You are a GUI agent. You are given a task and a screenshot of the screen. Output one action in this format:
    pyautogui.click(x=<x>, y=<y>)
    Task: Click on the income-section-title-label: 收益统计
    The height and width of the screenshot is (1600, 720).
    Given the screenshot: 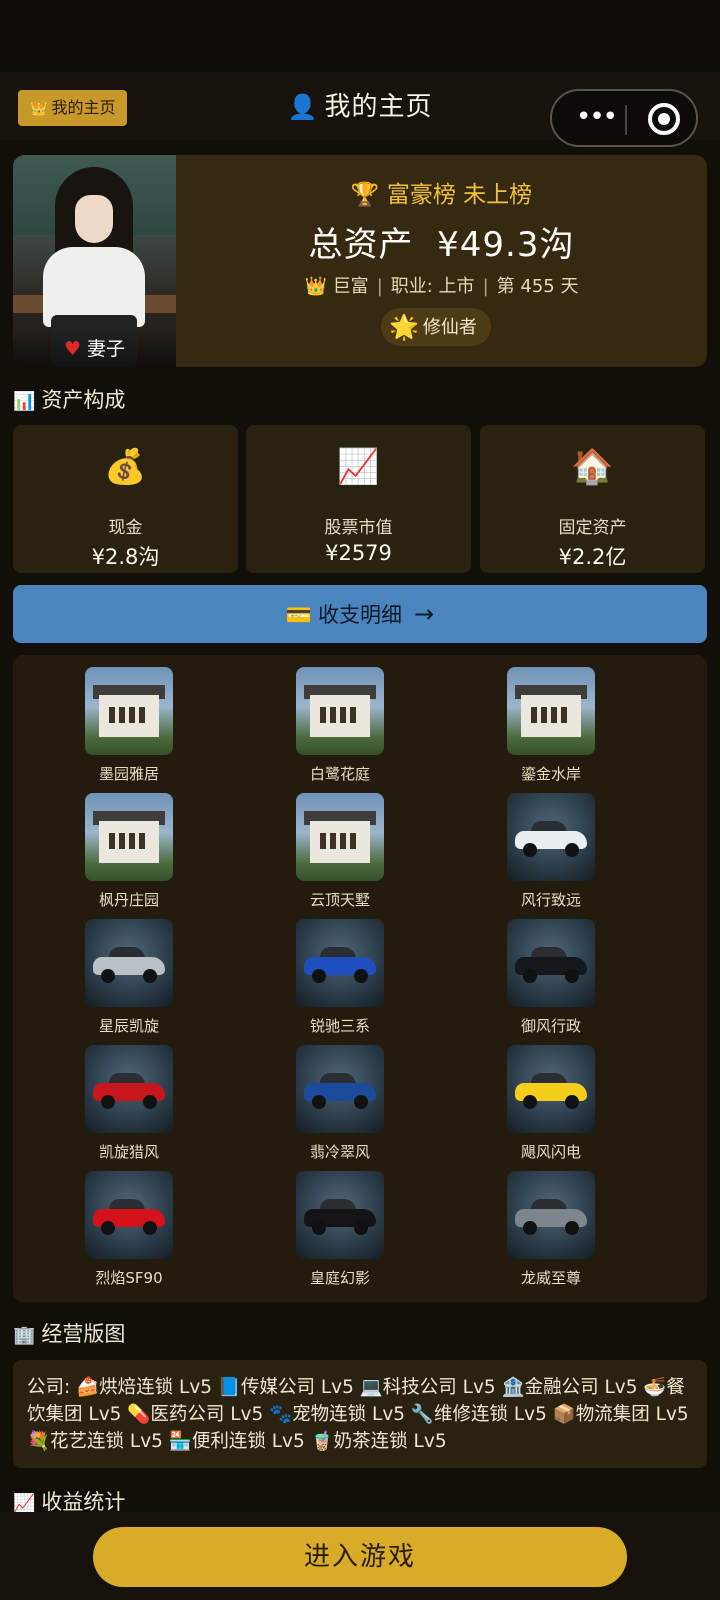 What is the action you would take?
    pyautogui.click(x=83, y=1502)
    